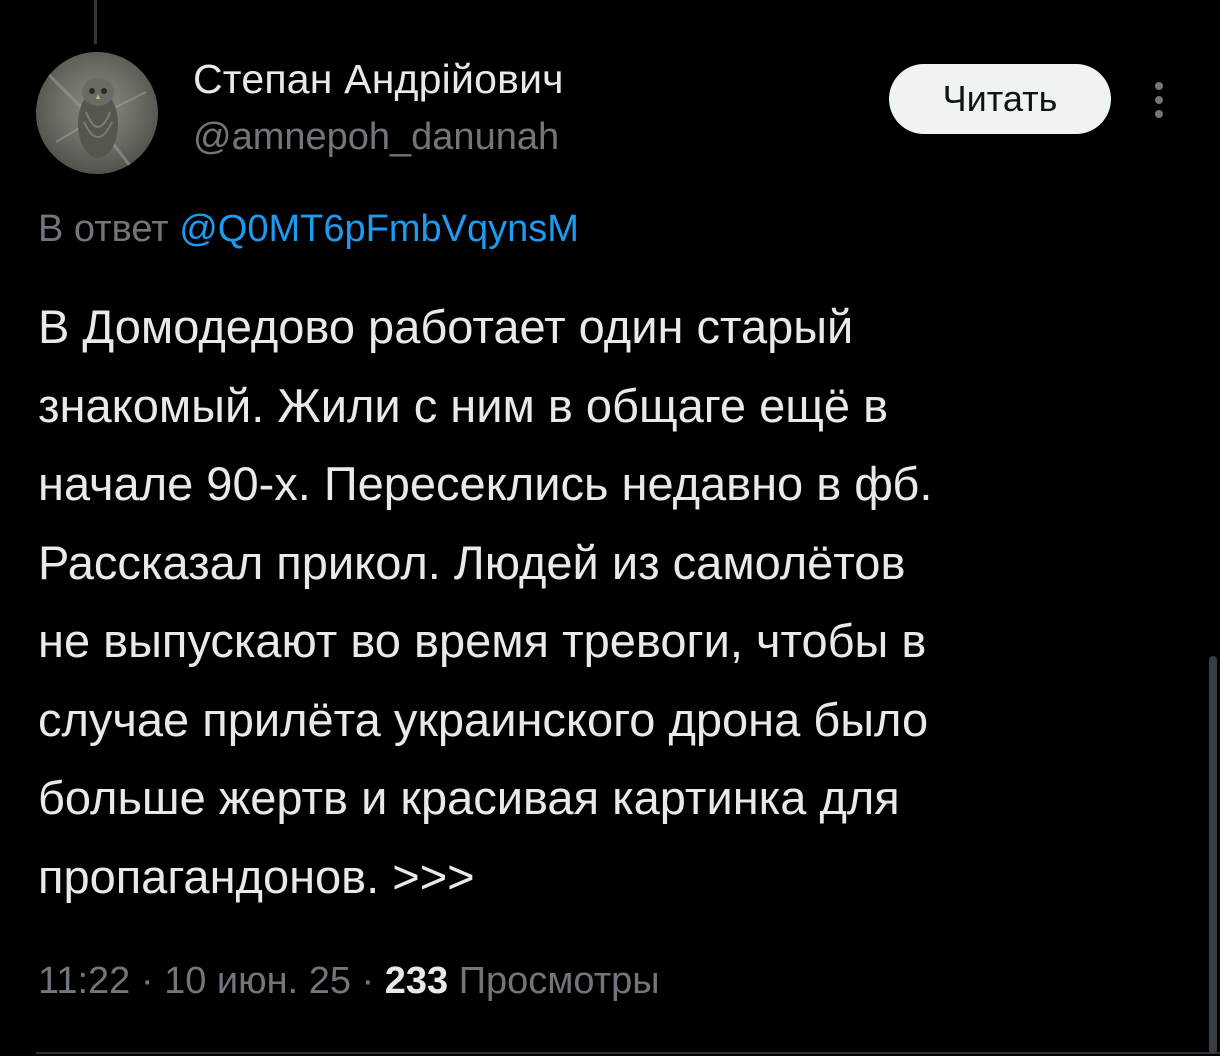  What do you see at coordinates (95, 119) in the screenshot?
I see `owl-avatar-image` at bounding box center [95, 119].